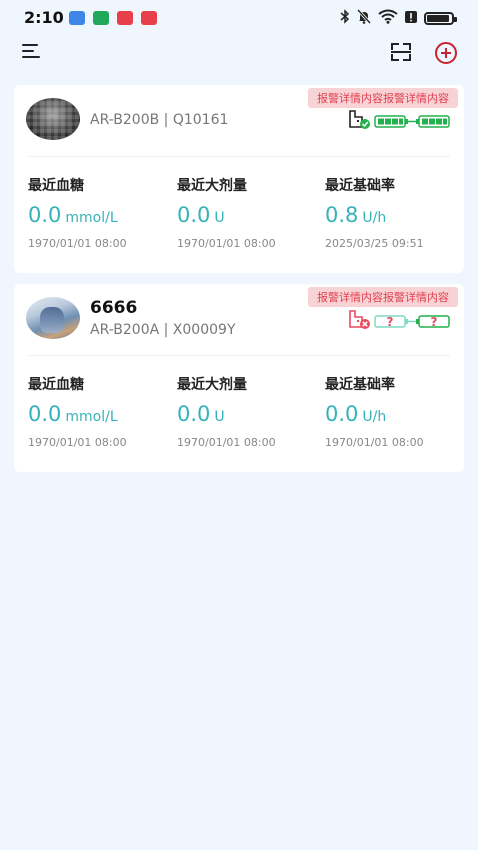 This screenshot has width=478, height=850. I want to click on bluetooth-icon, so click(345, 18).